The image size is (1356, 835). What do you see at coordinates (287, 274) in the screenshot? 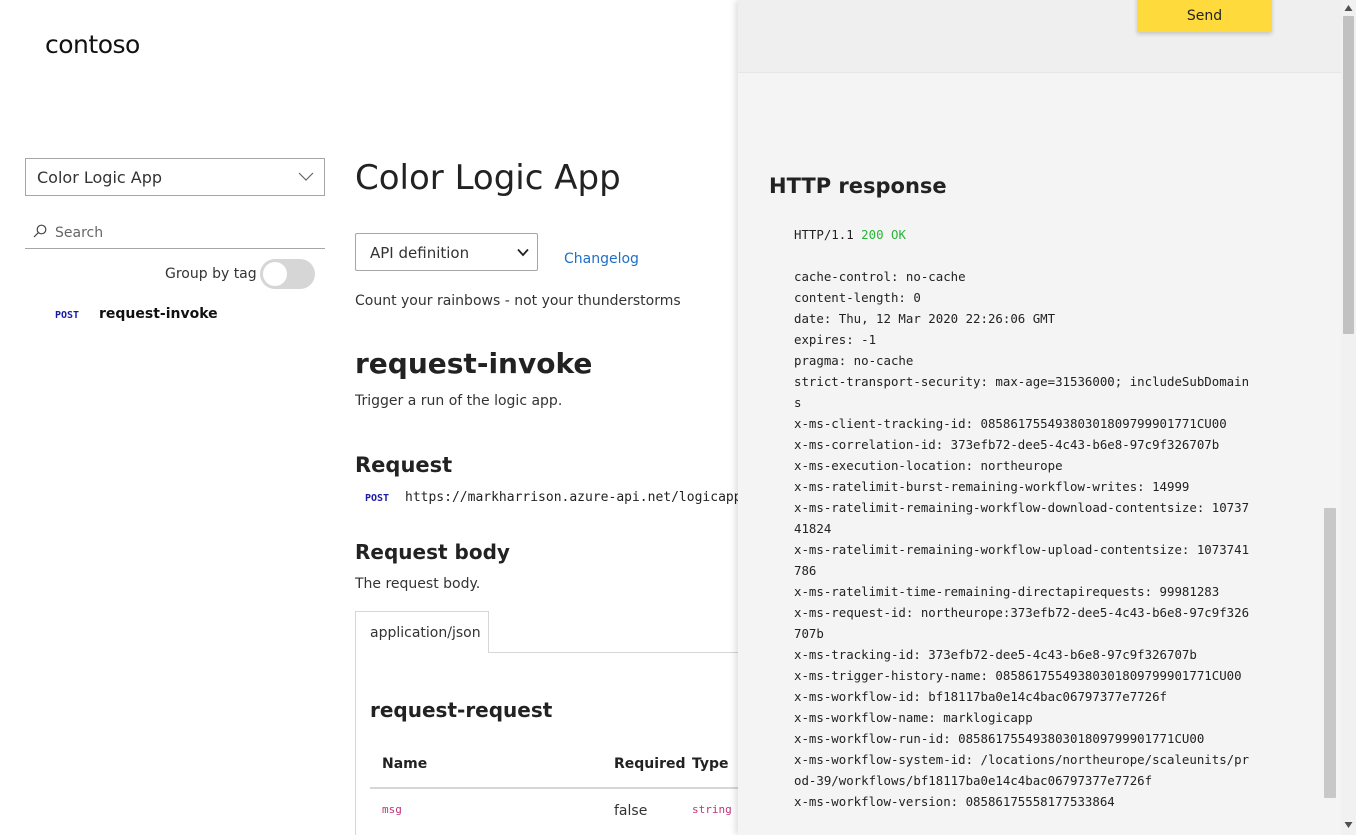
I see `group-by-tag-toggle` at bounding box center [287, 274].